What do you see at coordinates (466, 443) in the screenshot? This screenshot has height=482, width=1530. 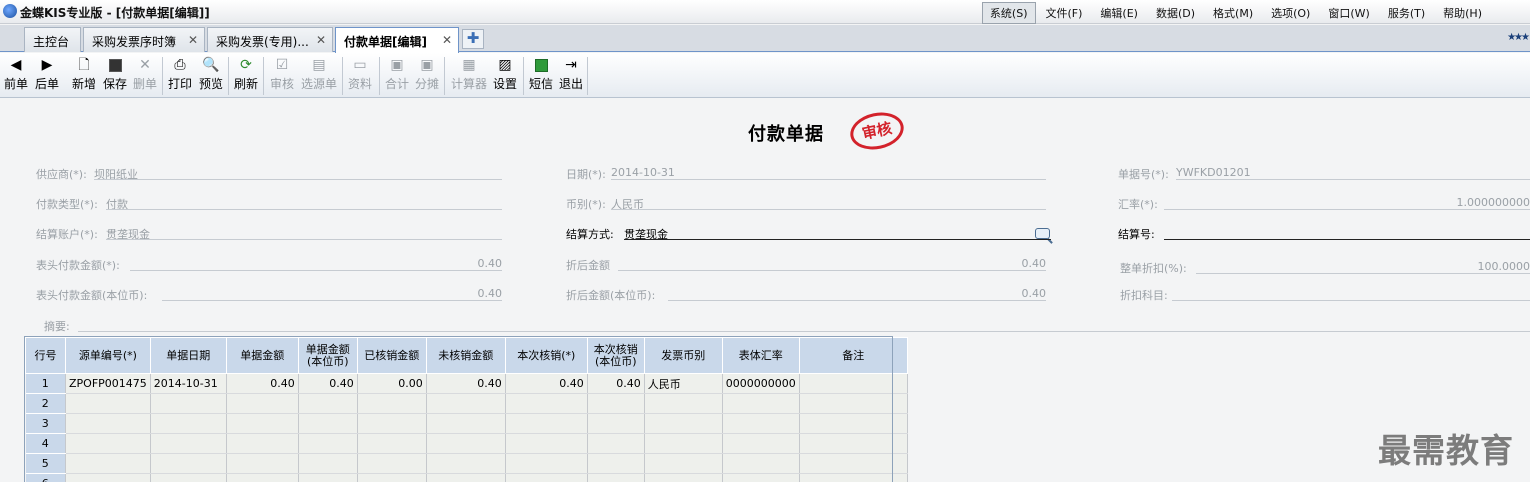 I see `table-row: 4` at bounding box center [466, 443].